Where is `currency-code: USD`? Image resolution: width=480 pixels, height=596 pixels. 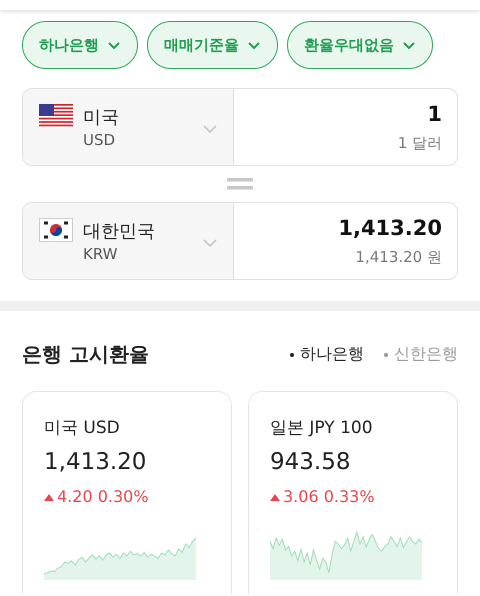
currency-code: USD is located at coordinates (99, 140).